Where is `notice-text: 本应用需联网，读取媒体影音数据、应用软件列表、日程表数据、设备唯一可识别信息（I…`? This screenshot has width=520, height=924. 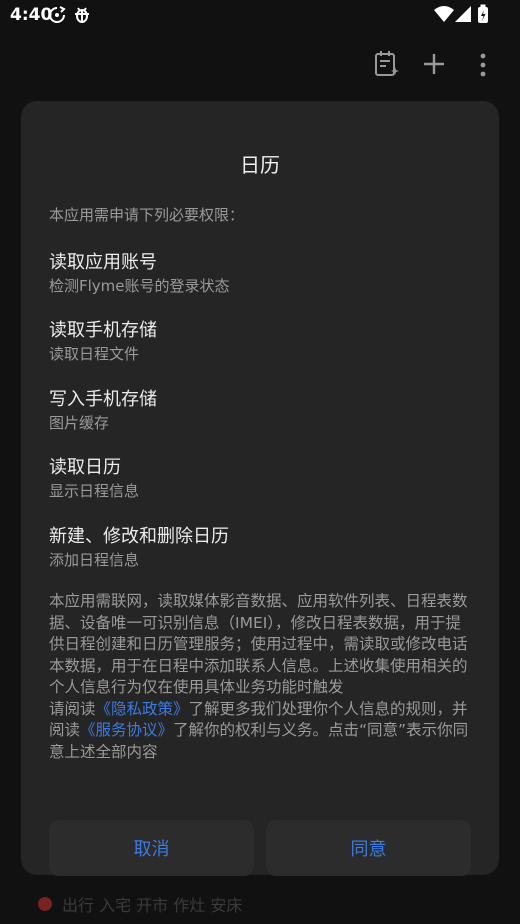
notice-text: 本应用需联网，读取媒体影音数据、应用软件列表、日程表数据、设备唯一可识别信息（I… is located at coordinates (258, 644).